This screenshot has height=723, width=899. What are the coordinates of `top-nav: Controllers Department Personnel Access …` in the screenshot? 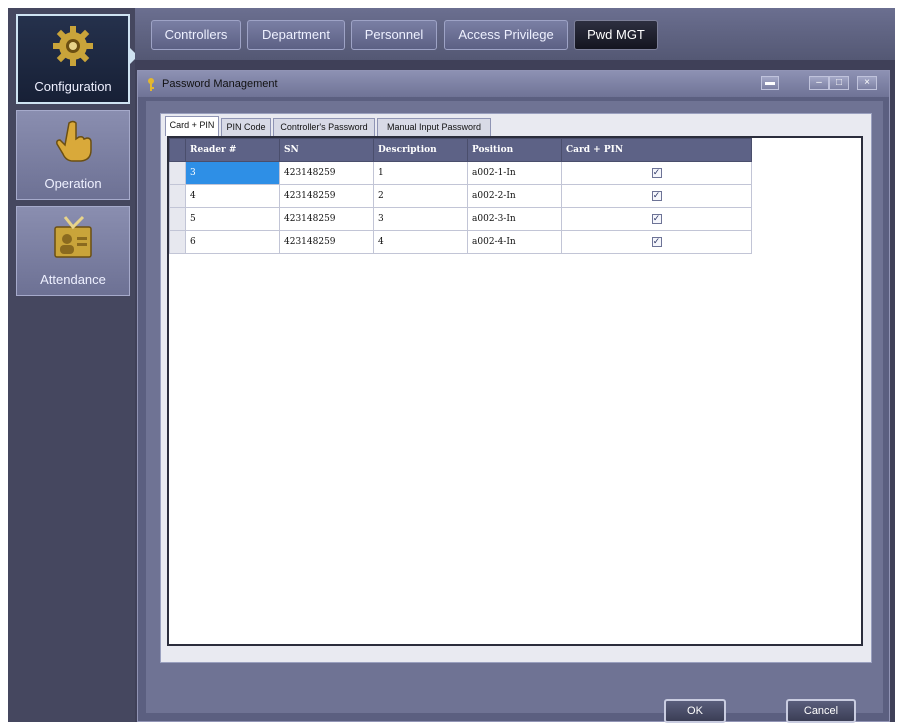 It's located at (515, 34).